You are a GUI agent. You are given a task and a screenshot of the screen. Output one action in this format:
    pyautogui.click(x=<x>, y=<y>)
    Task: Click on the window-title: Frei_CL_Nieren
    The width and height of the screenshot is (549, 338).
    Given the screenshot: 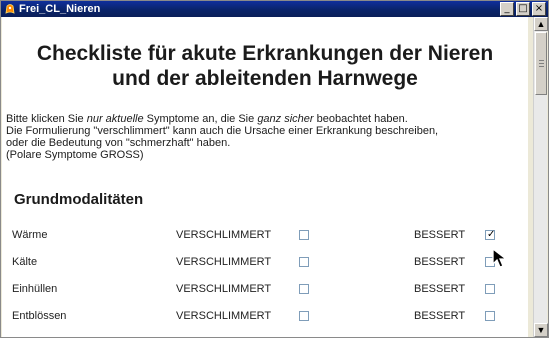 What is the action you would take?
    pyautogui.click(x=60, y=9)
    